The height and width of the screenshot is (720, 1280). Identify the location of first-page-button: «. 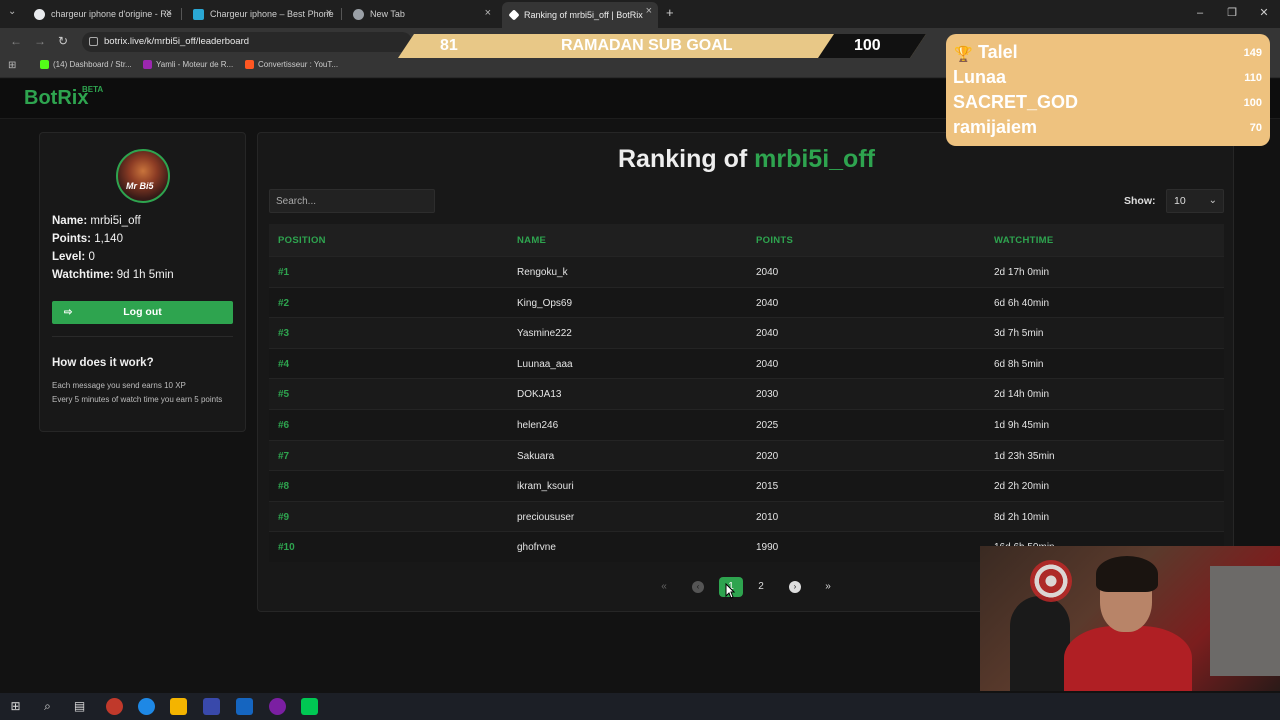
(664, 587).